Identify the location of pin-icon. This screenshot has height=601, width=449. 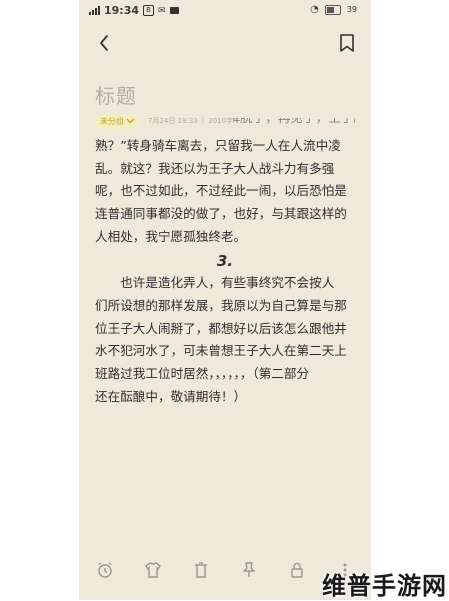
(249, 569).